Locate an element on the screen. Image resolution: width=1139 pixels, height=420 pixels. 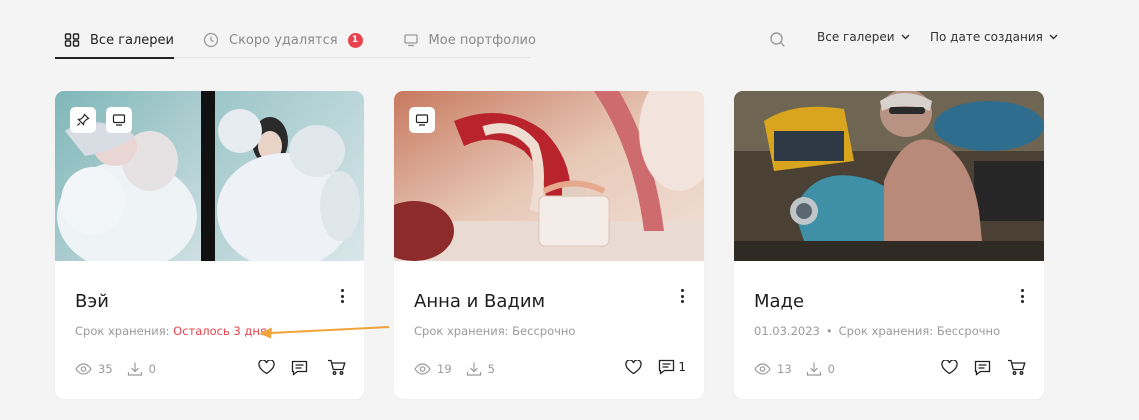
comments-count: 1 is located at coordinates (682, 367).